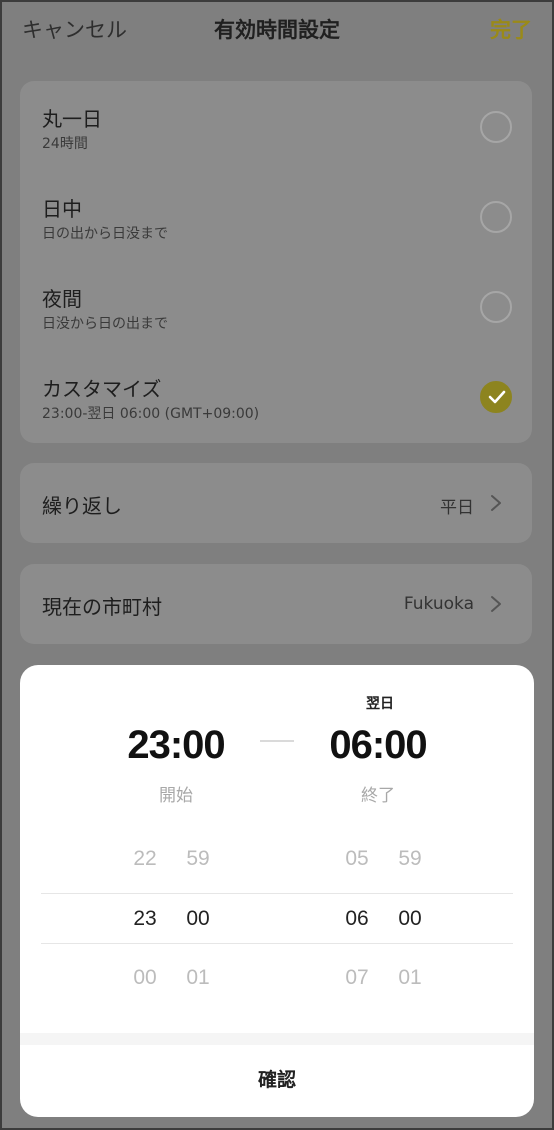  Describe the element at coordinates (357, 978) in the screenshot. I see `end-hour-next: 07` at that location.